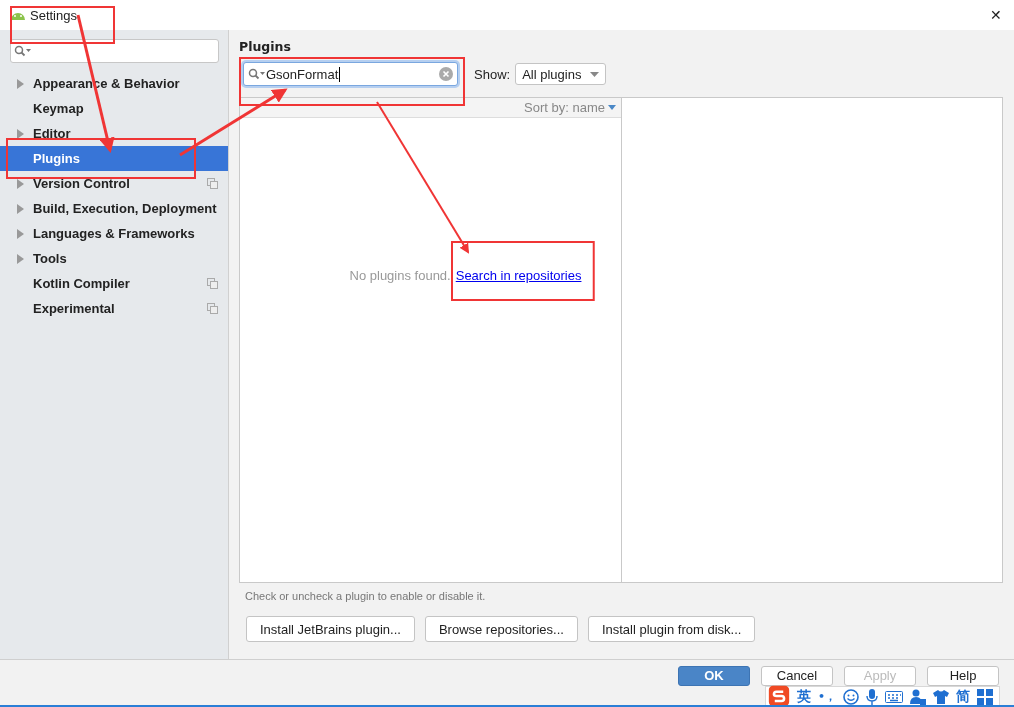 Image resolution: width=1014 pixels, height=707 pixels. I want to click on show-label: Show:, so click(492, 74).